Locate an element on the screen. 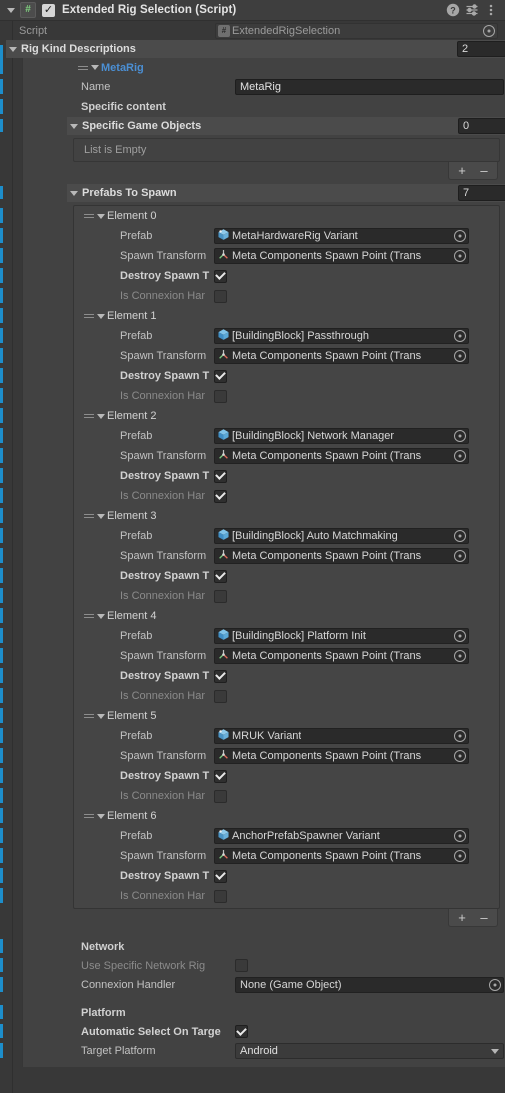  prefab-element-header: Element 0 is located at coordinates (286, 216).